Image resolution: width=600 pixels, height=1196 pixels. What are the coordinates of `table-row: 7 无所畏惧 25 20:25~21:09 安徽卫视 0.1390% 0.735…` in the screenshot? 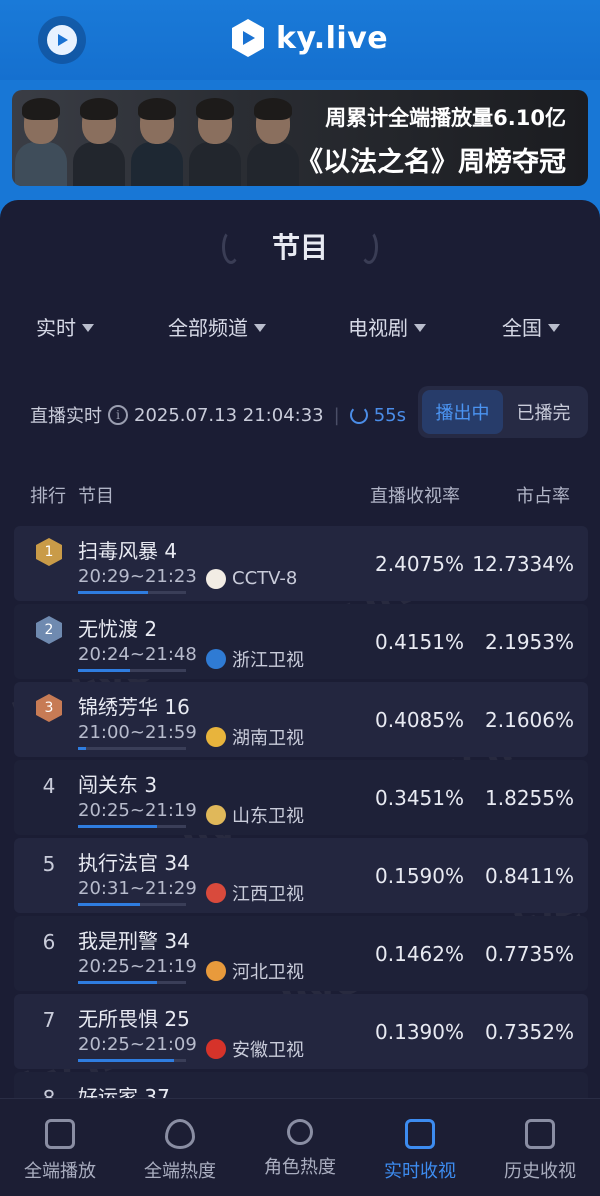 It's located at (301, 1031).